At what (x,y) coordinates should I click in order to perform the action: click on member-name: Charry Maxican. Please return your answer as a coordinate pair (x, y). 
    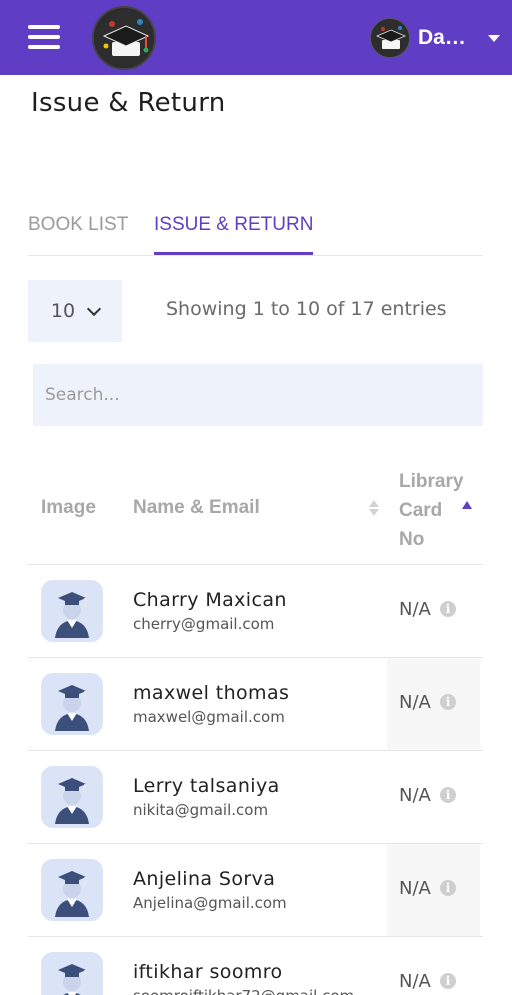
    Looking at the image, I should click on (210, 600).